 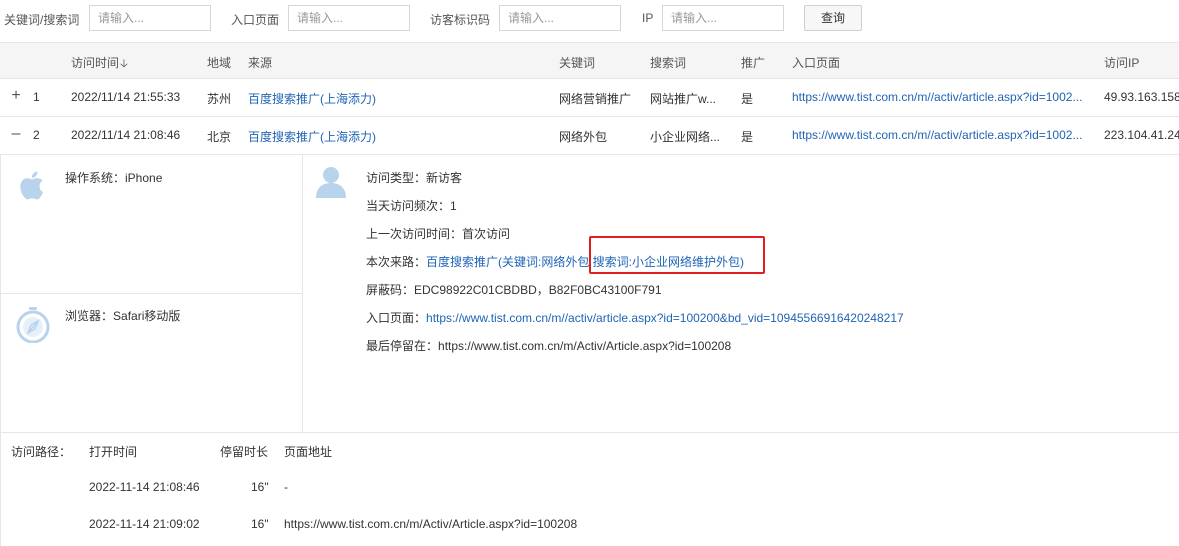 What do you see at coordinates (144, 178) in the screenshot?
I see `os-value: iPhone` at bounding box center [144, 178].